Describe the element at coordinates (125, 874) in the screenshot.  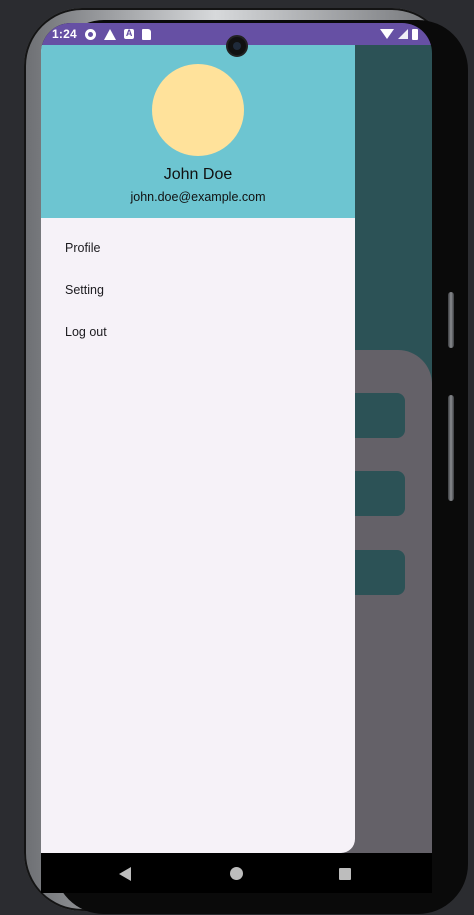
I see `back-icon` at that location.